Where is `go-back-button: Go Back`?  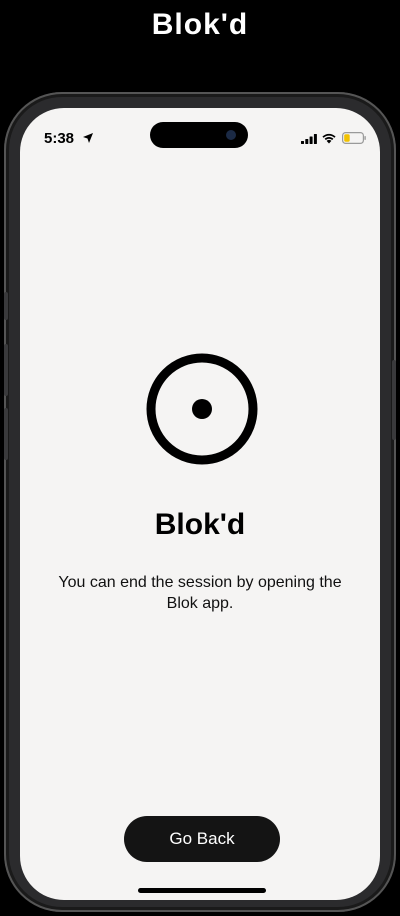
go-back-button: Go Back is located at coordinates (202, 839).